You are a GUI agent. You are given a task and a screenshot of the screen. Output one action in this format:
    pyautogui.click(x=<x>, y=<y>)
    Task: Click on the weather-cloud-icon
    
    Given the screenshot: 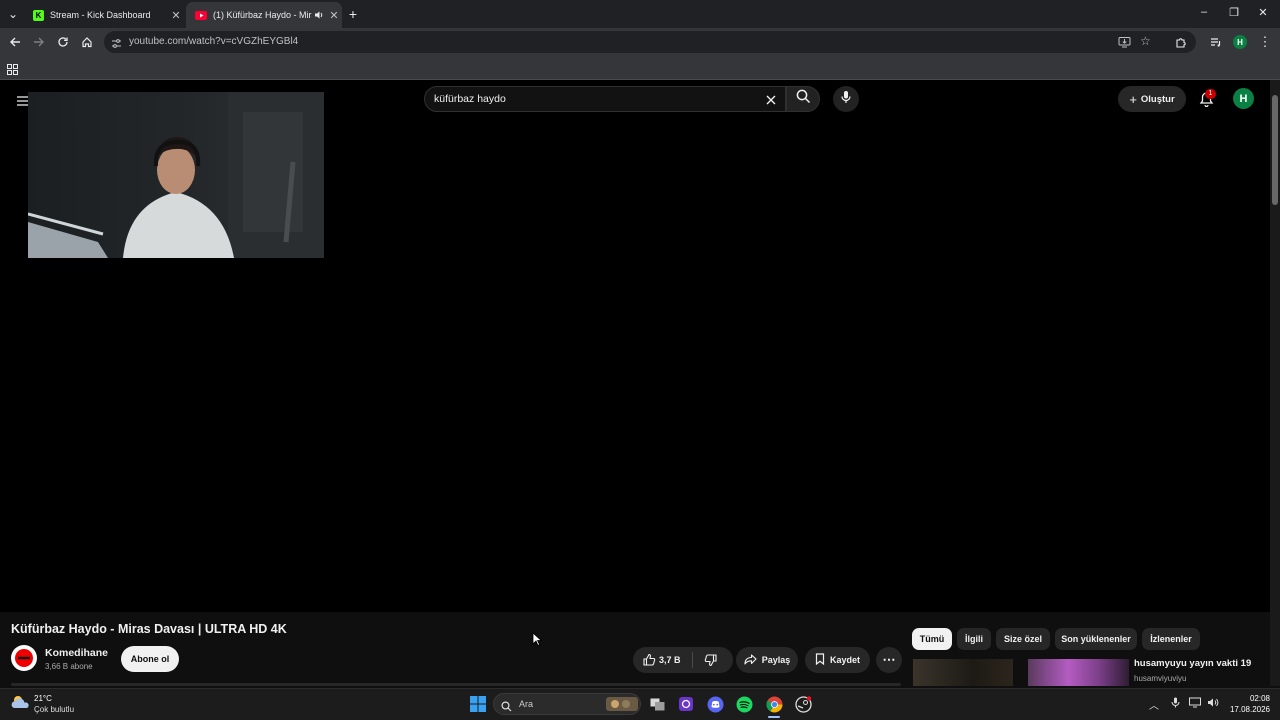 What is the action you would take?
    pyautogui.click(x=20, y=704)
    